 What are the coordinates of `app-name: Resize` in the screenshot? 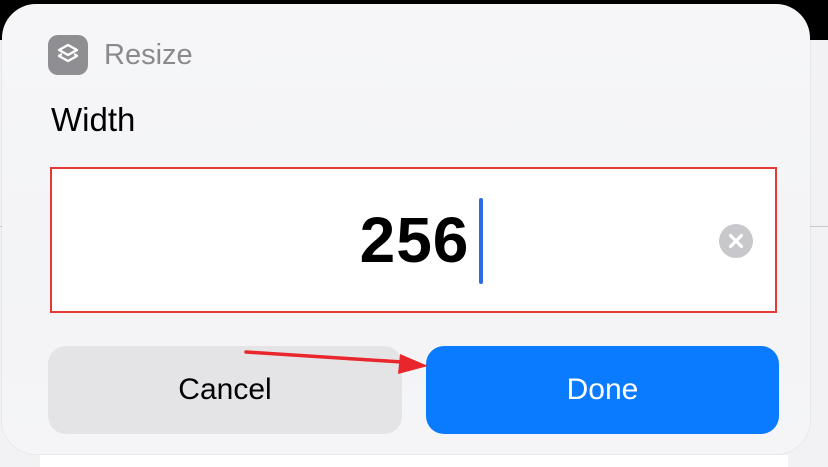 It's located at (148, 55).